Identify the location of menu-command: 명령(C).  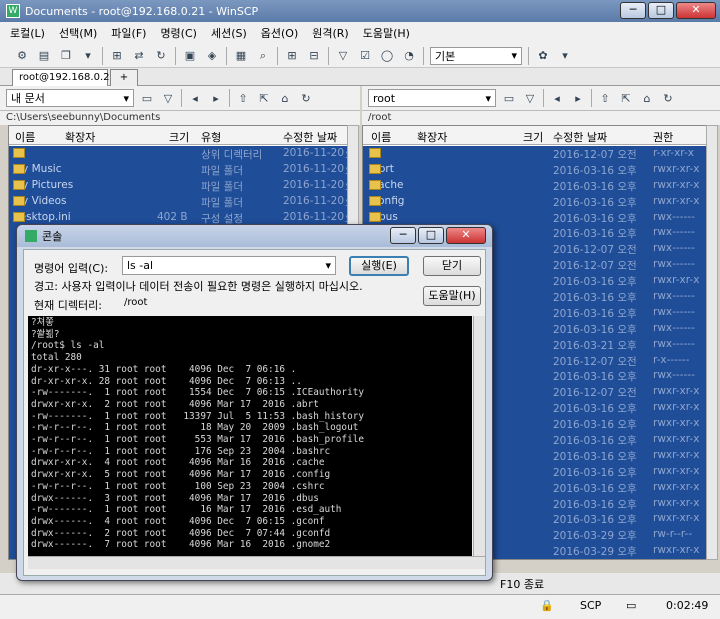
(178, 33).